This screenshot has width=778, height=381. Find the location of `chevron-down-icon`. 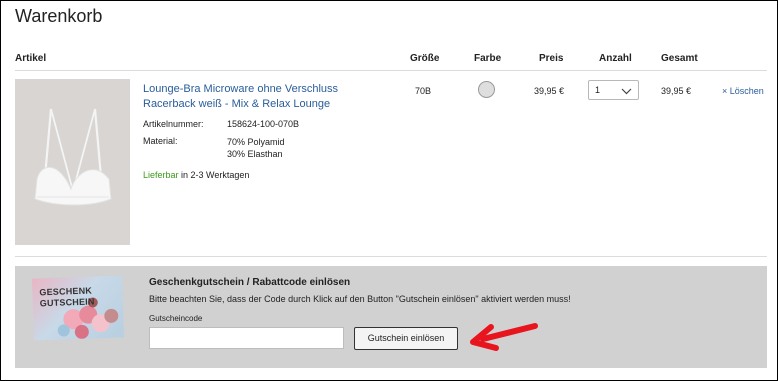

chevron-down-icon is located at coordinates (626, 91).